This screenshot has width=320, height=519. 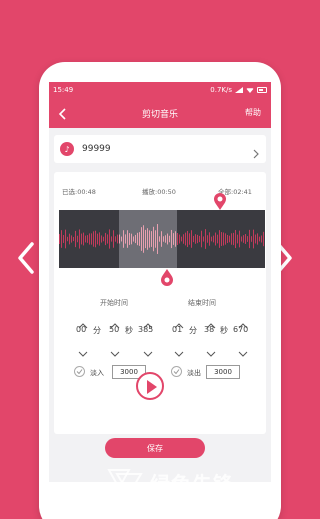 What do you see at coordinates (79, 192) in the screenshot?
I see `selected-duration: 已选:00:48` at bounding box center [79, 192].